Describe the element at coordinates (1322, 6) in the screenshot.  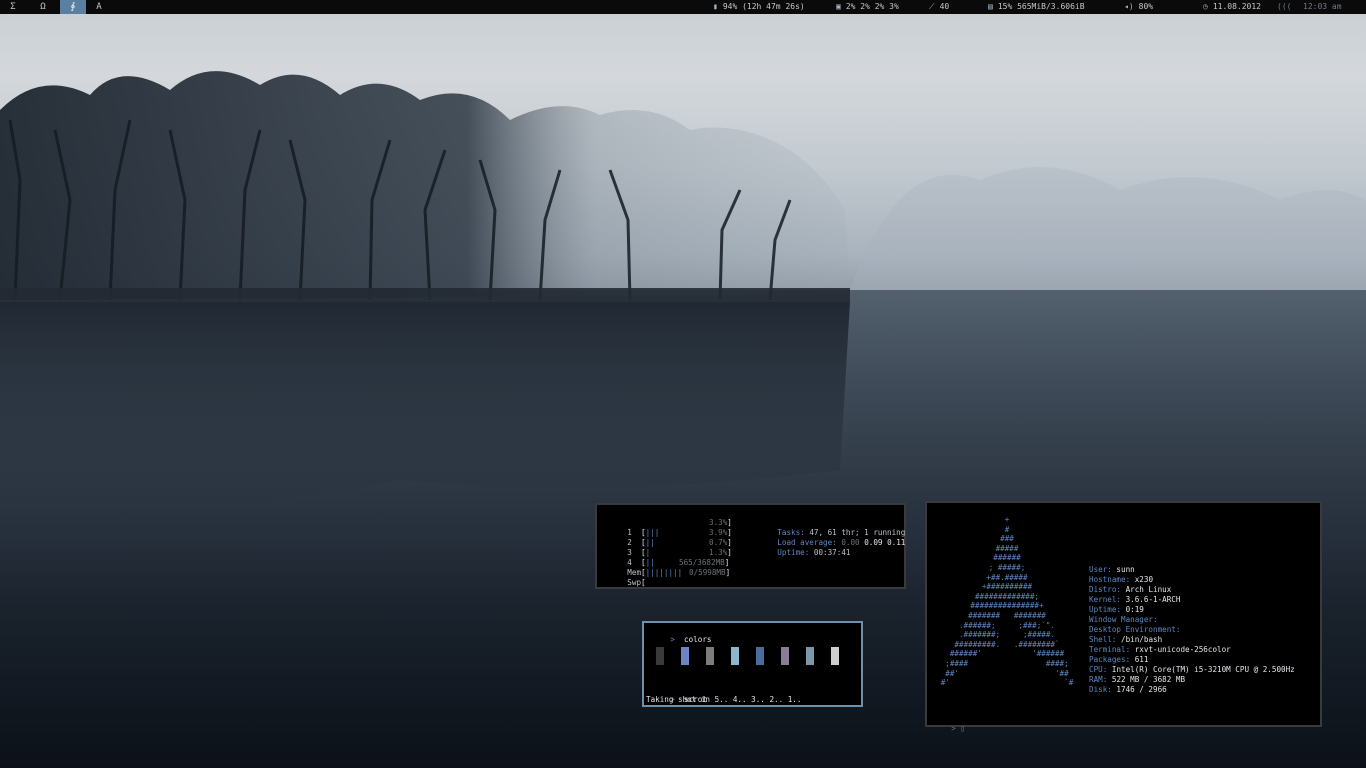
I see `time-text: 12:03 am` at that location.